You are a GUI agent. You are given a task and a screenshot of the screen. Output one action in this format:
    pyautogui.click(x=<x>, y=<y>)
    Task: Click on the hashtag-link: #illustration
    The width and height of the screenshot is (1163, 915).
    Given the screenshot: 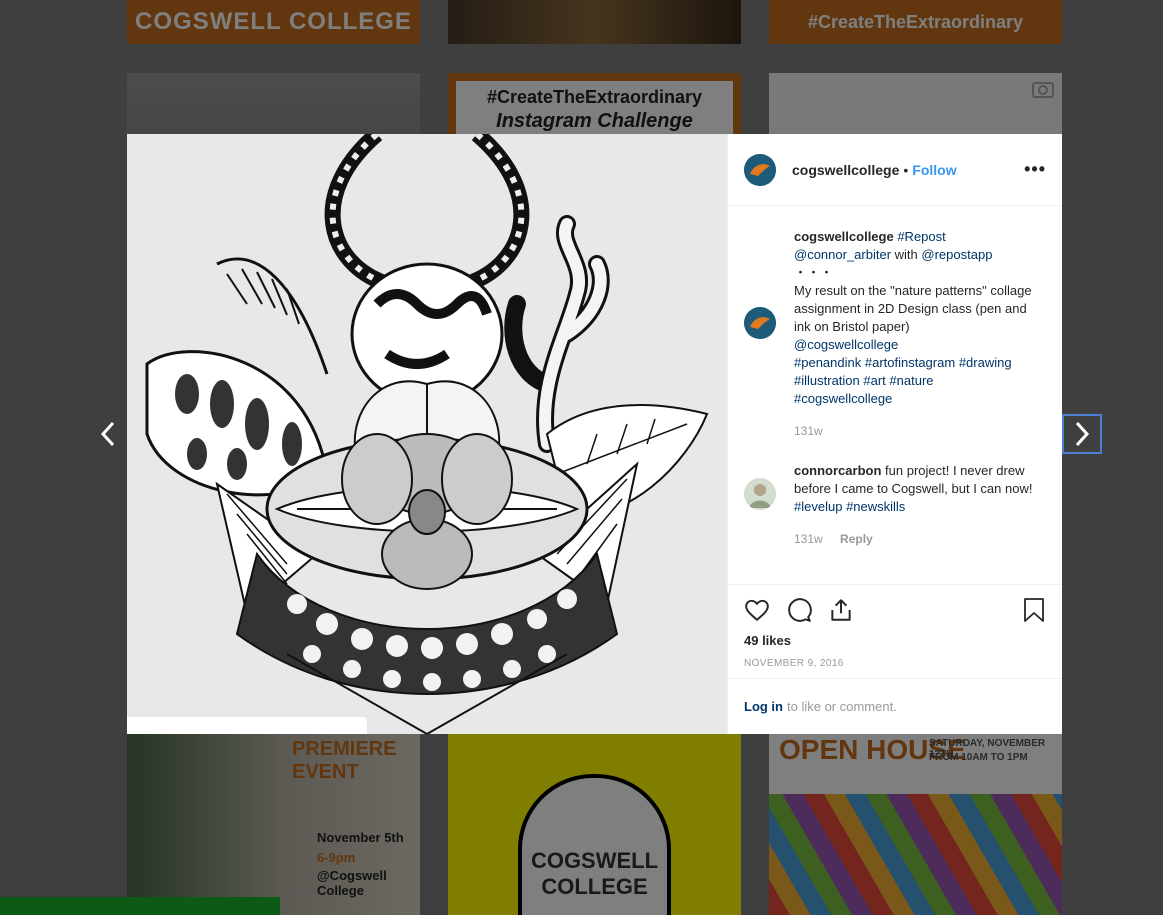 What is the action you would take?
    pyautogui.click(x=827, y=380)
    